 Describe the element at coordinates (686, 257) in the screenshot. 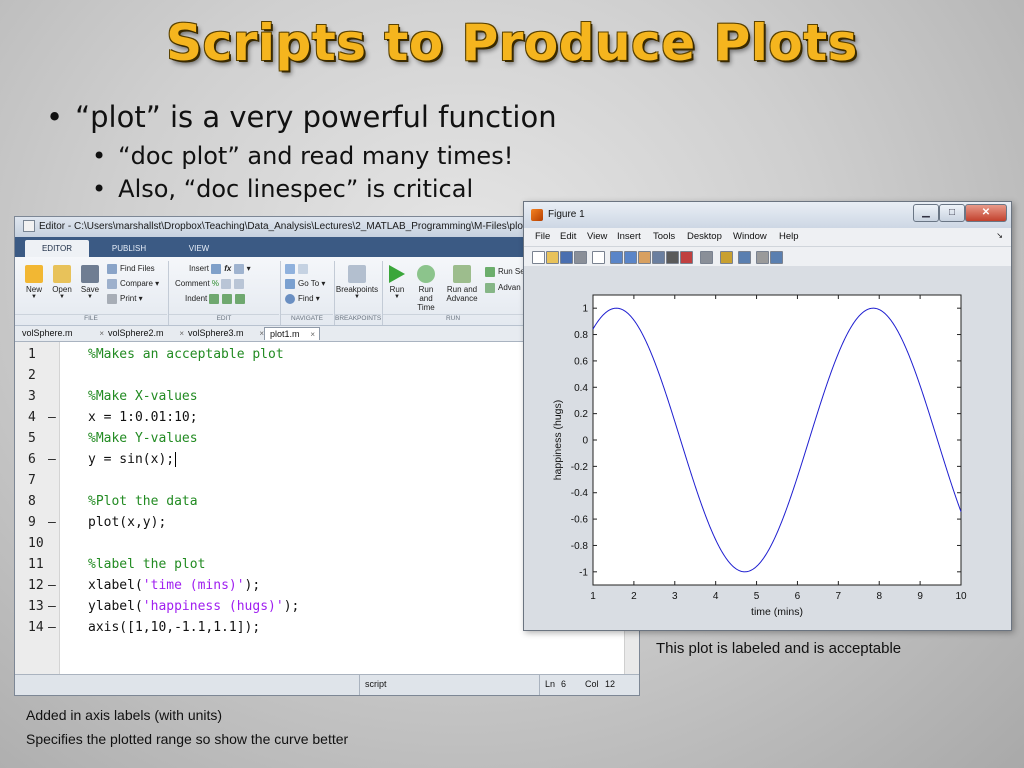

I see `brush-icon` at that location.